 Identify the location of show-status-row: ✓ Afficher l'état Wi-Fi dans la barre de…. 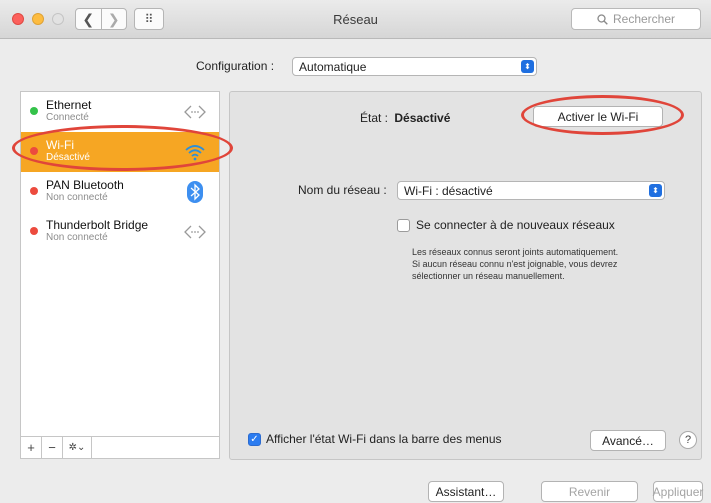
(375, 439).